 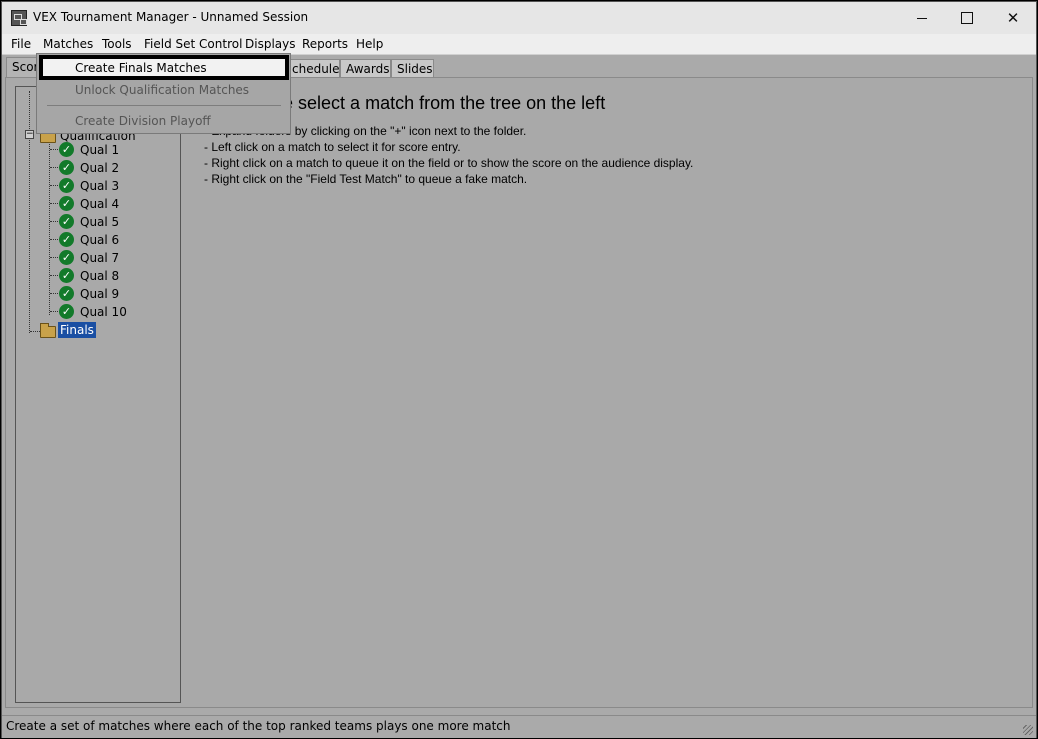 I want to click on menu-tools: Tools, so click(x=117, y=44).